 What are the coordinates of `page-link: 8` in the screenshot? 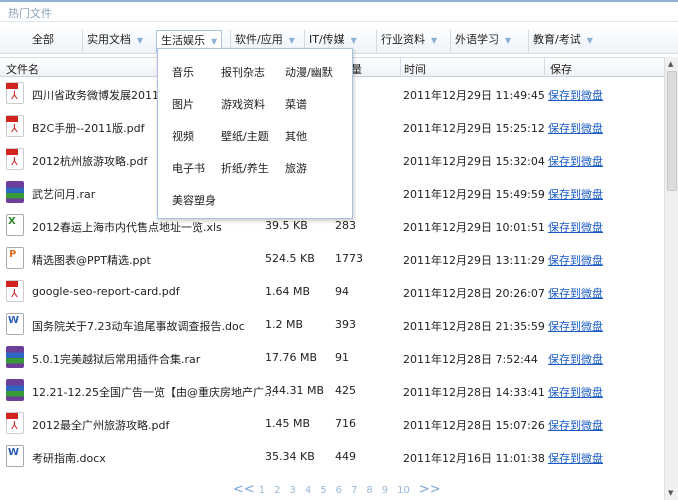 It's located at (369, 490).